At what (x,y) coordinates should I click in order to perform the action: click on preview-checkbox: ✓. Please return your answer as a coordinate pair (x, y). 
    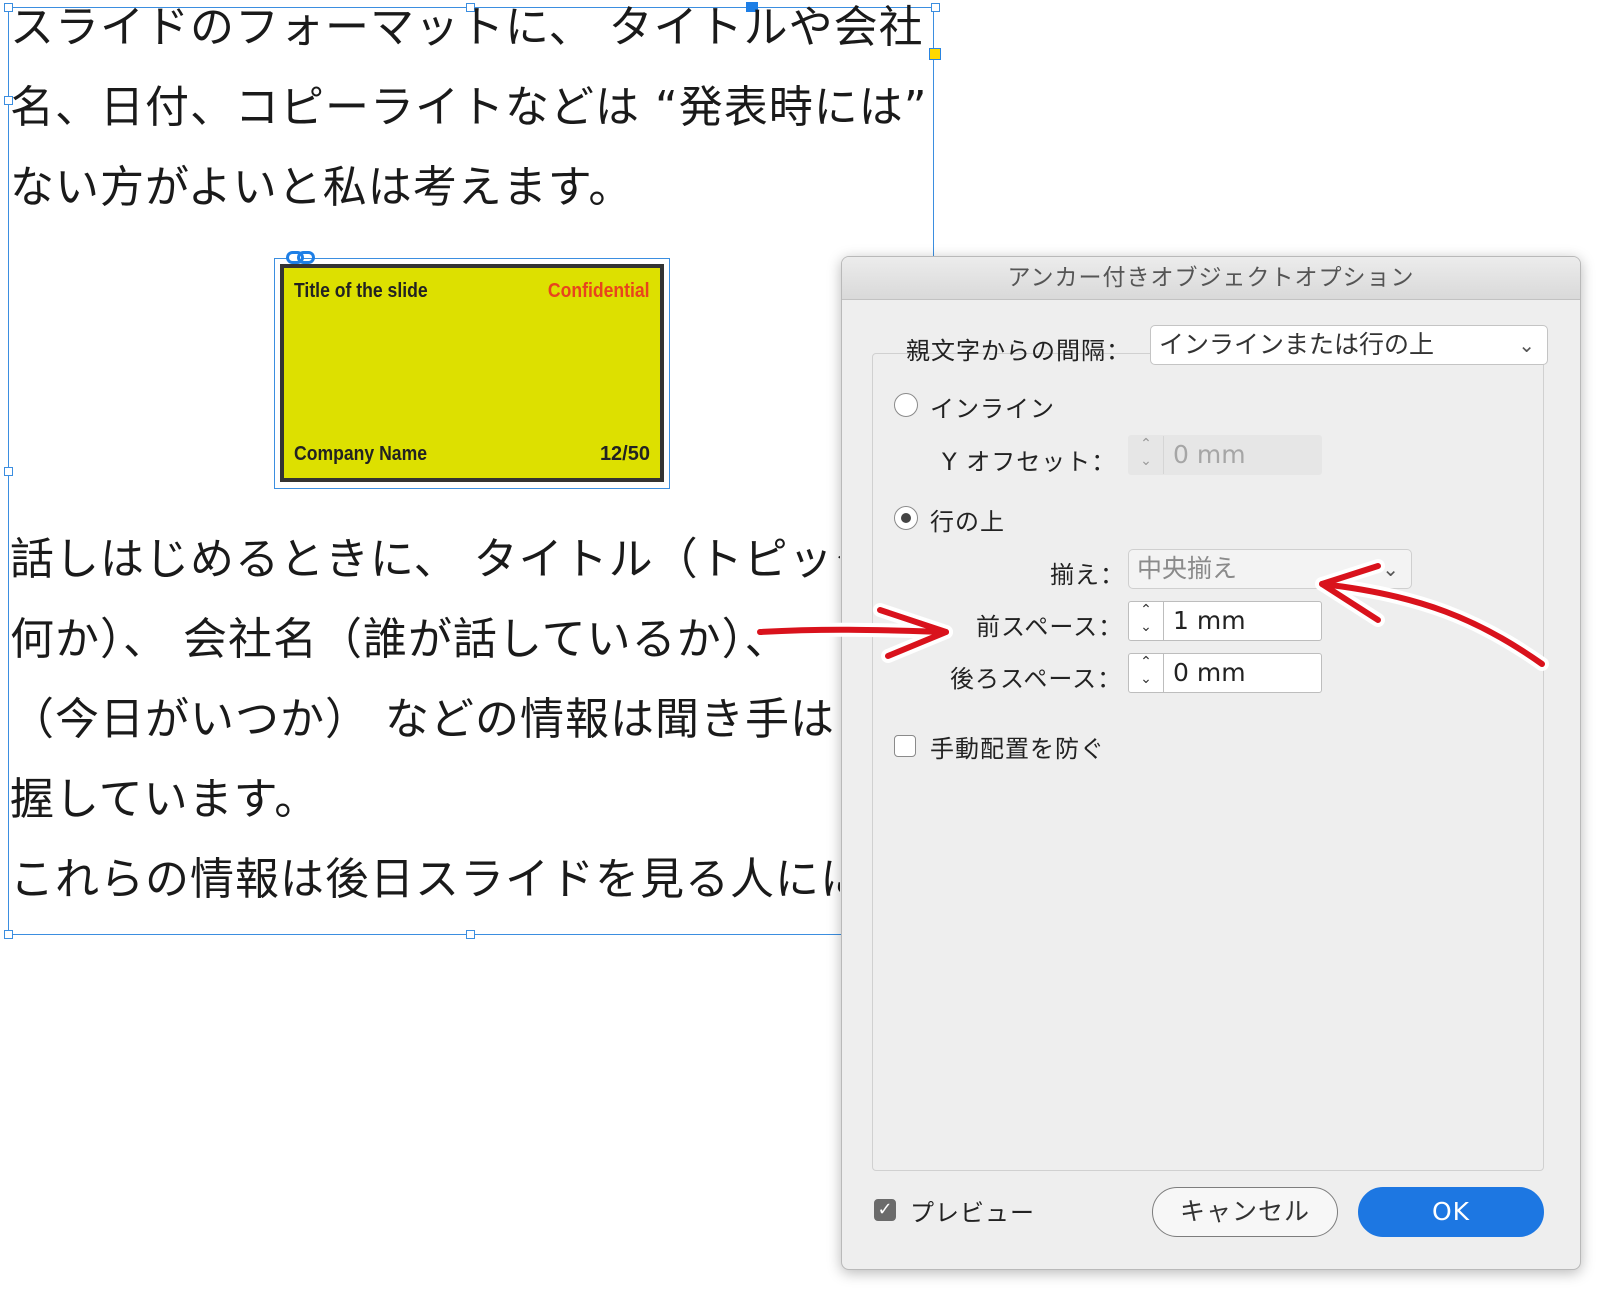
    Looking at the image, I should click on (885, 1210).